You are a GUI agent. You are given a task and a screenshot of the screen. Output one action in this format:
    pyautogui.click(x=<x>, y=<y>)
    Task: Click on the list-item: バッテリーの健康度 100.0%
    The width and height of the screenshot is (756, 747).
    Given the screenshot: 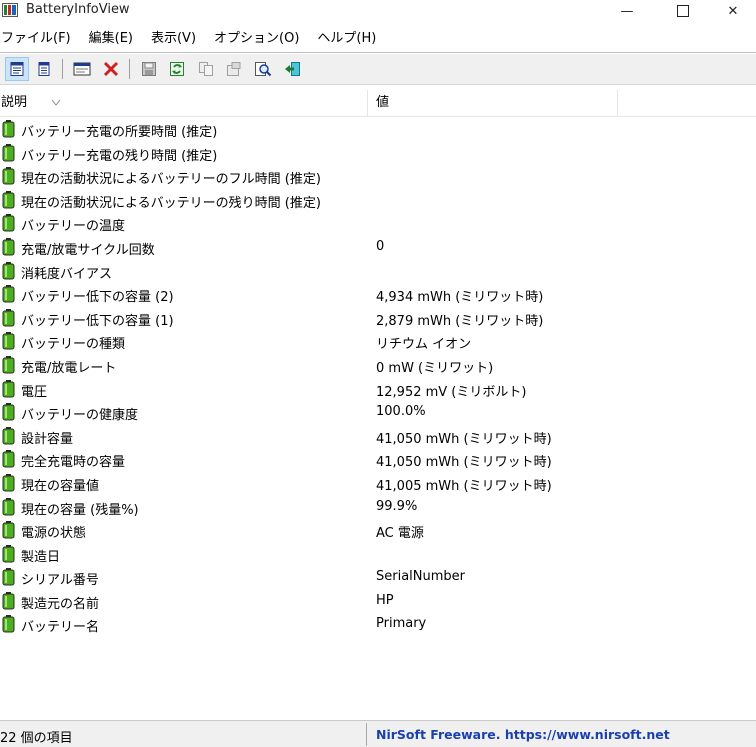 What is the action you would take?
    pyautogui.click(x=378, y=413)
    